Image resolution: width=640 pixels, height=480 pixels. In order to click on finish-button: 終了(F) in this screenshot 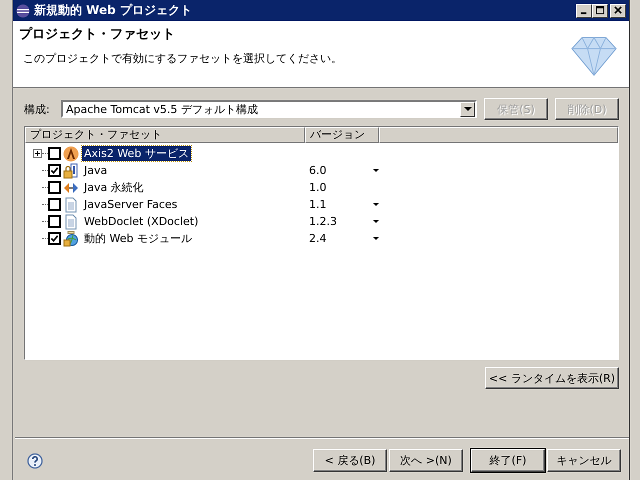, I will do `click(508, 460)`.